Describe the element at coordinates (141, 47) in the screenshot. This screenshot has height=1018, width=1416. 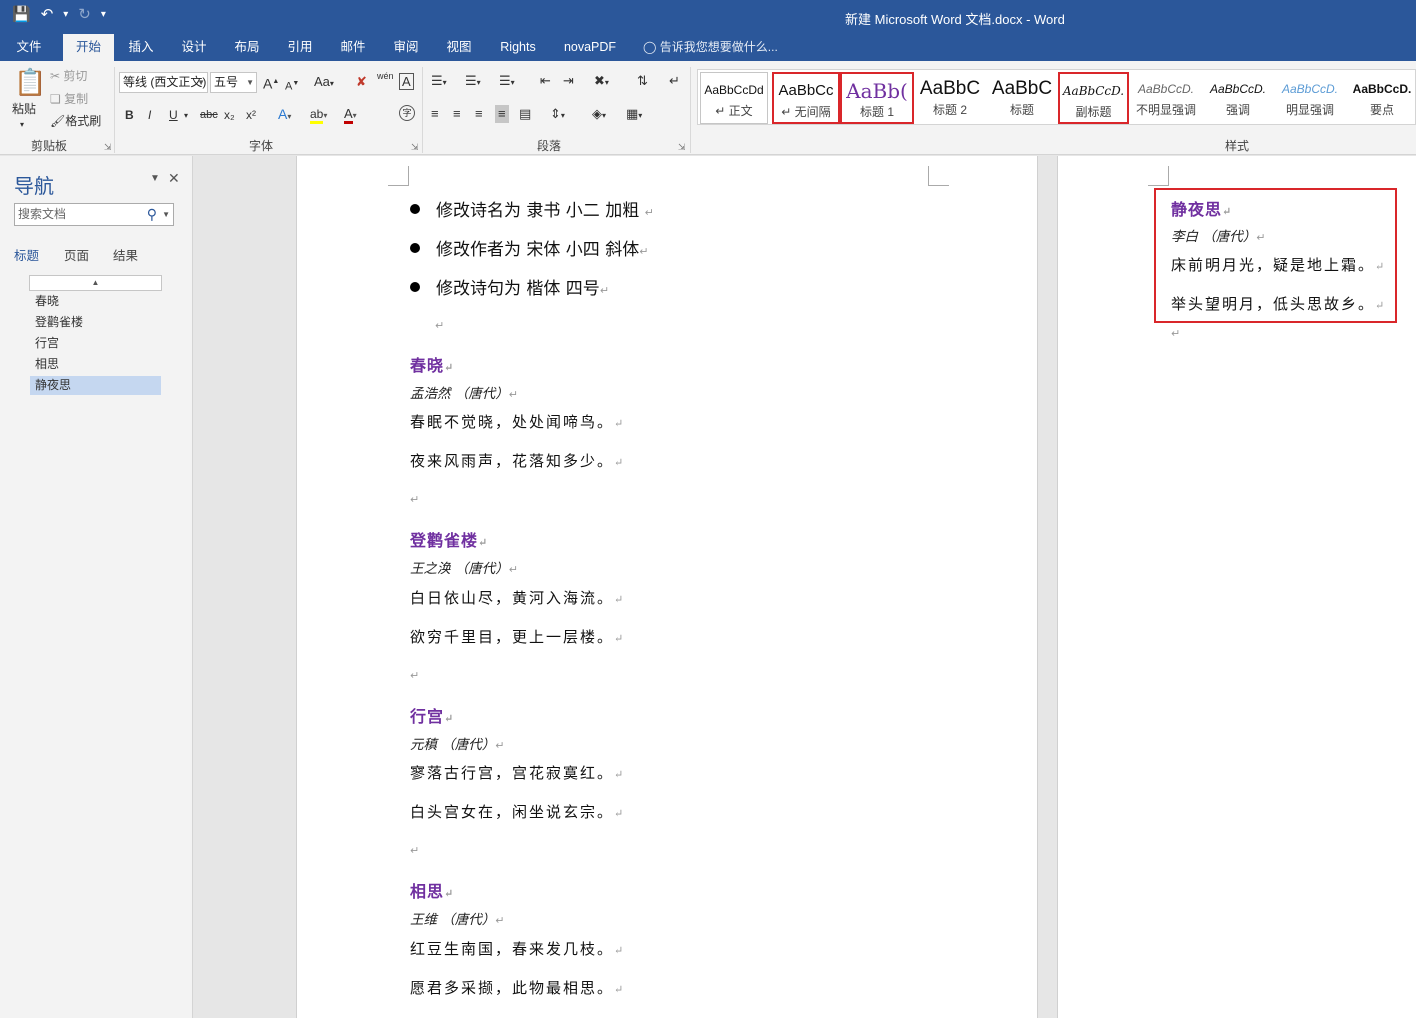
I see `tab-insert: 插入` at that location.